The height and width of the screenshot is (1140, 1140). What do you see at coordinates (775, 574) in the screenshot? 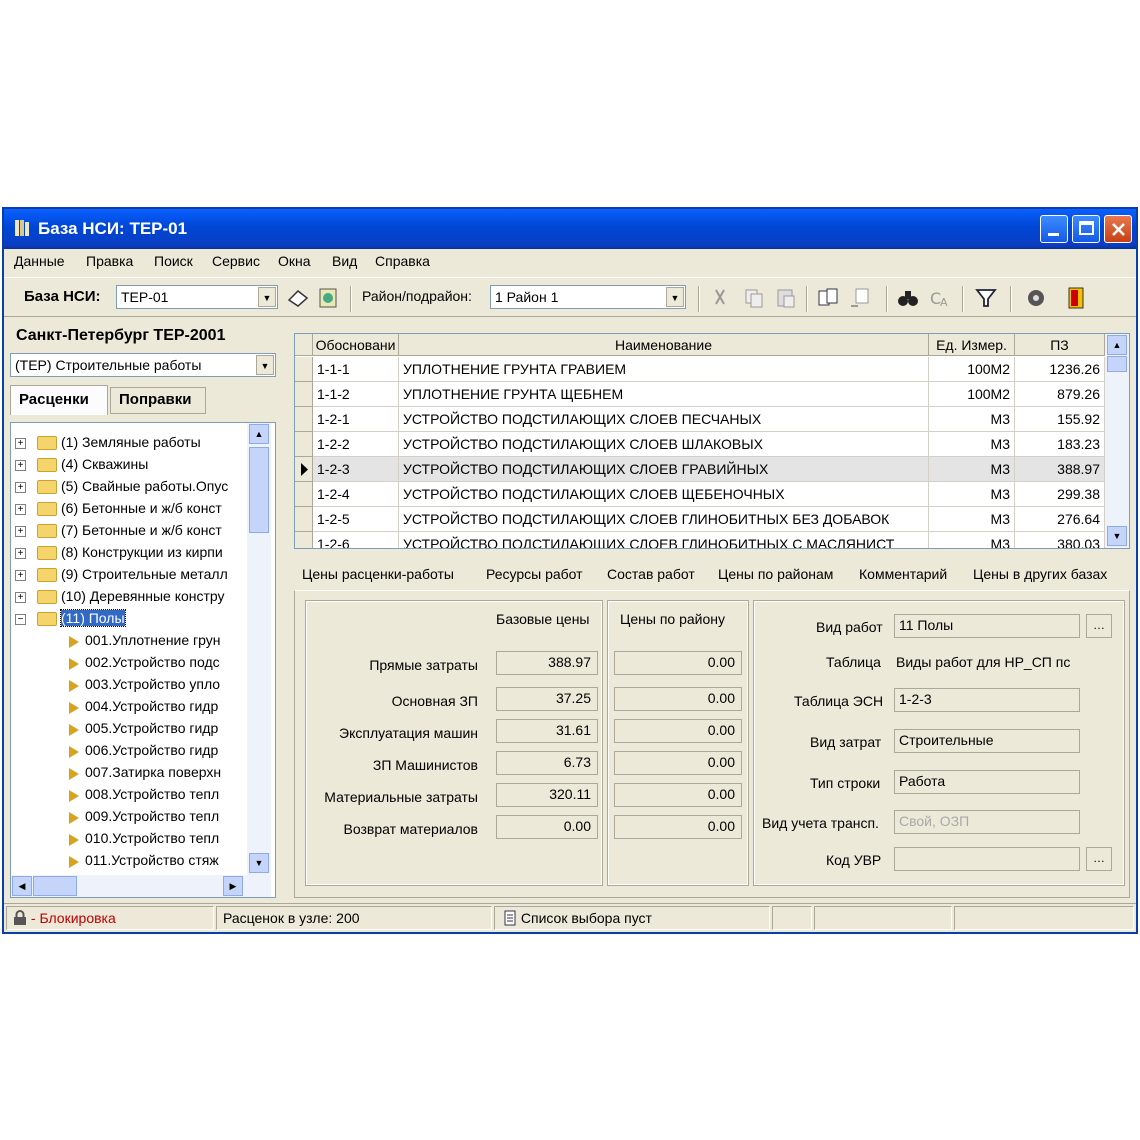
I see `tab-region-prices: Цены по районам` at bounding box center [775, 574].